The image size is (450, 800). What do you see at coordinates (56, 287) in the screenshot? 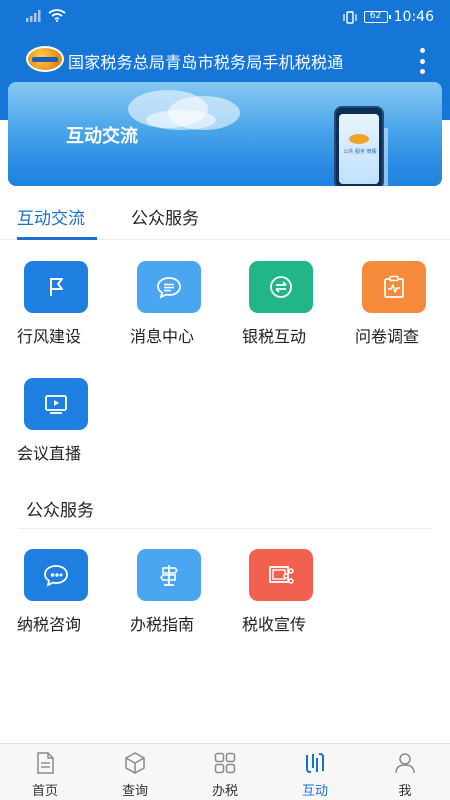
I see `flag-icon` at bounding box center [56, 287].